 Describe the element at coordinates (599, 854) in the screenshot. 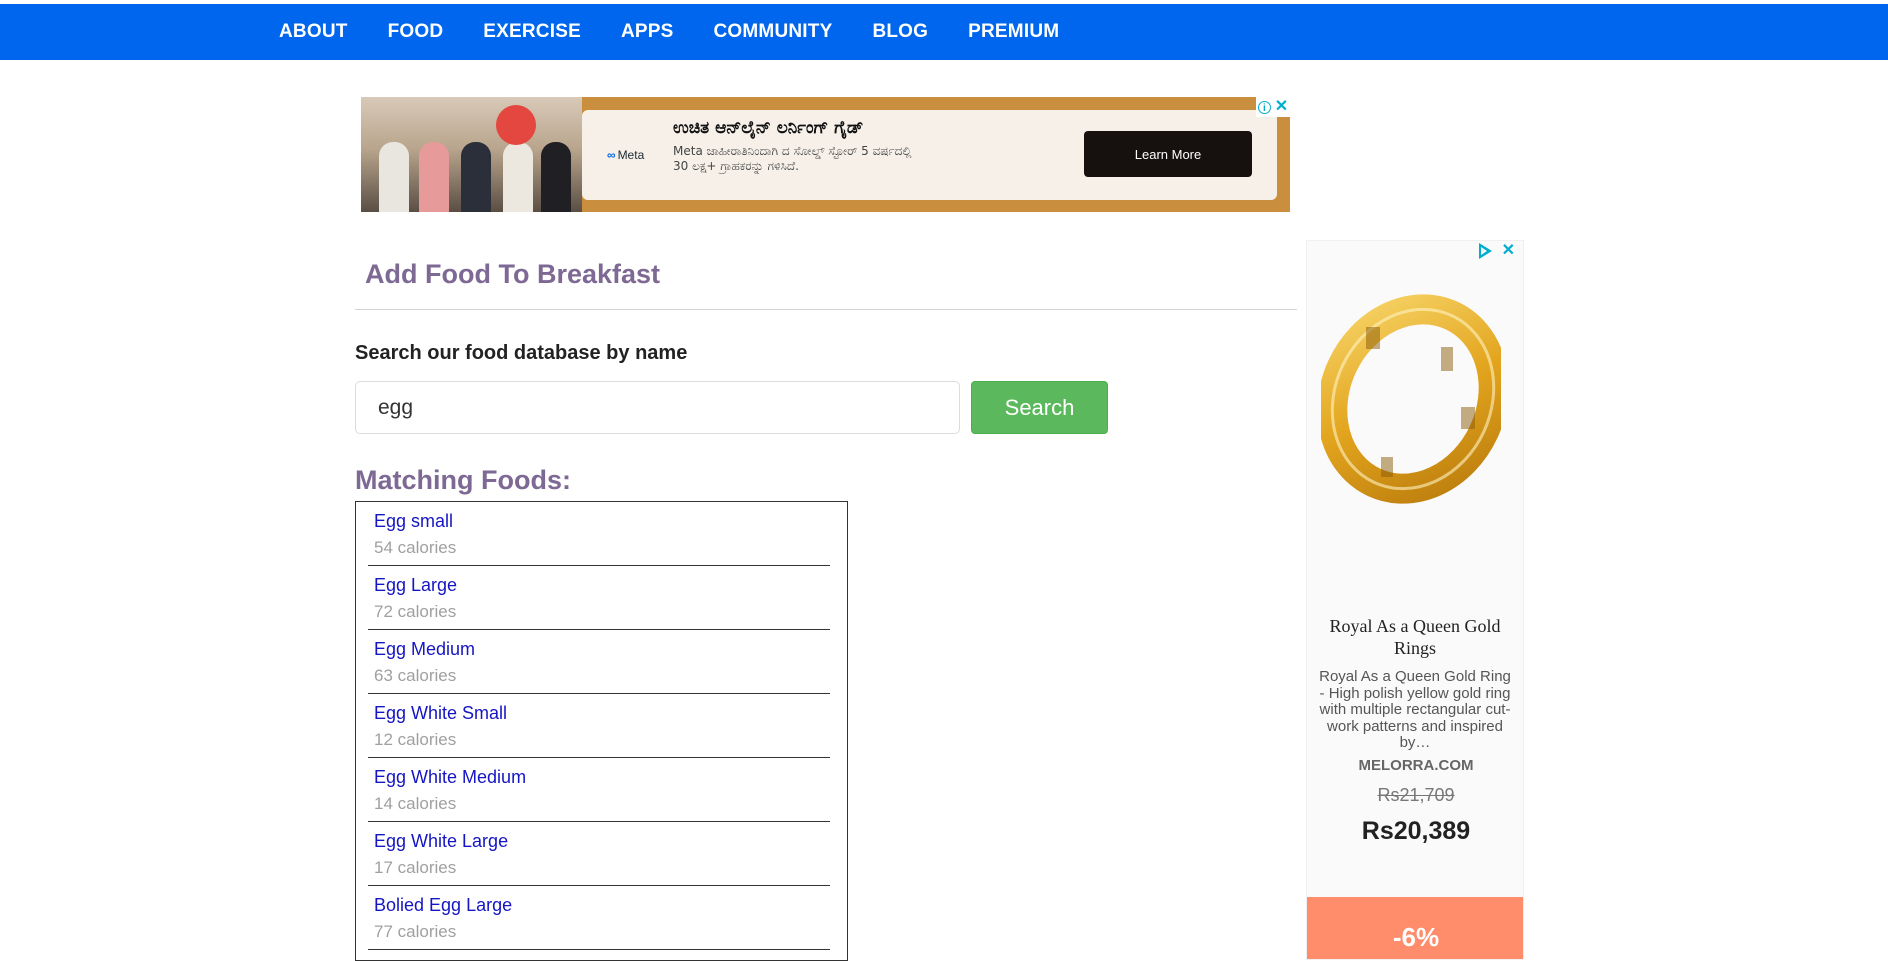

I see `food-result-item: Egg White Large 17 calories` at that location.